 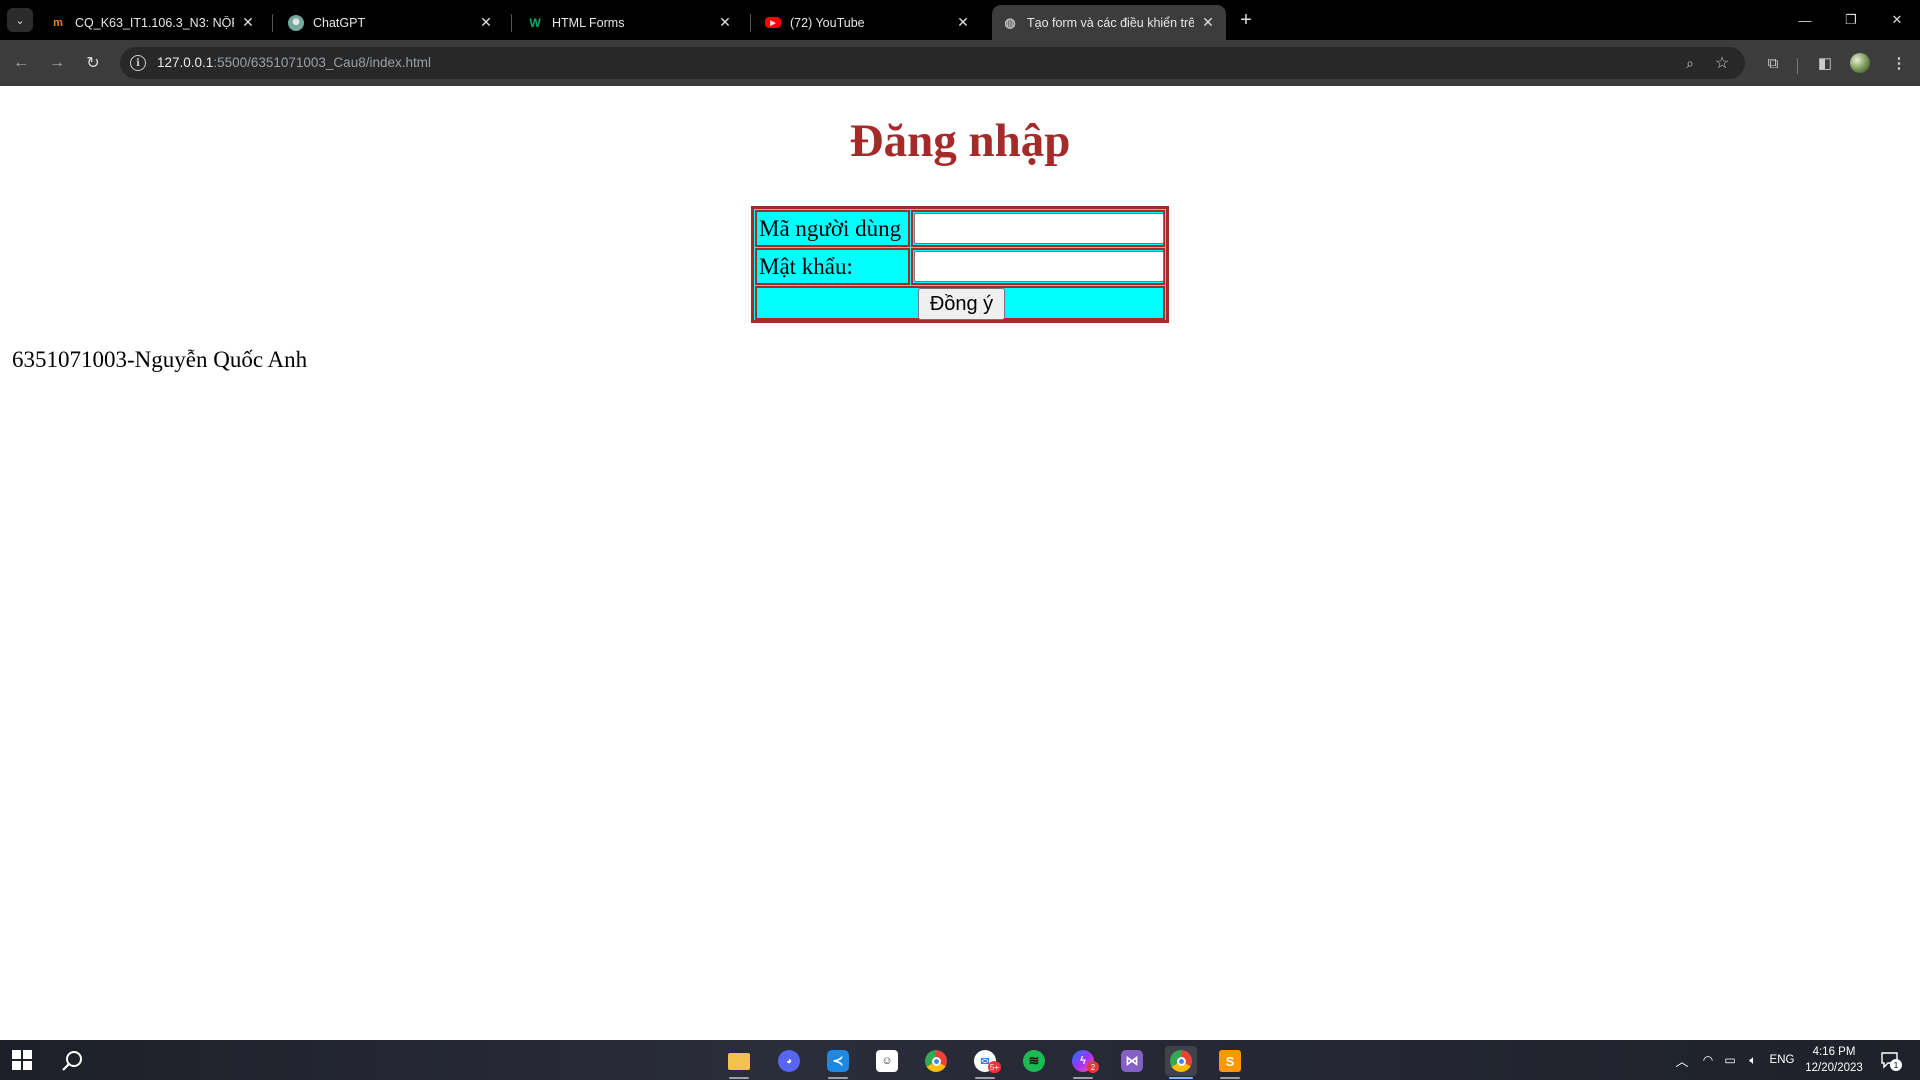 I want to click on chevron-down-icon: ⌄, so click(x=20, y=20).